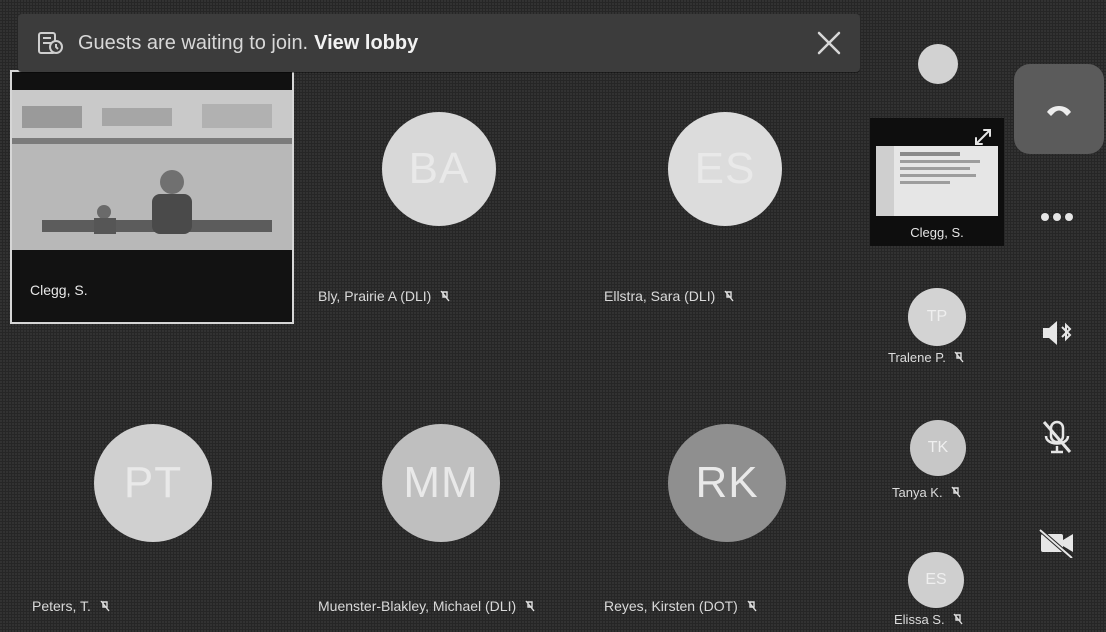 This screenshot has width=1106, height=632. I want to click on camera-off-icon, so click(1056, 543).